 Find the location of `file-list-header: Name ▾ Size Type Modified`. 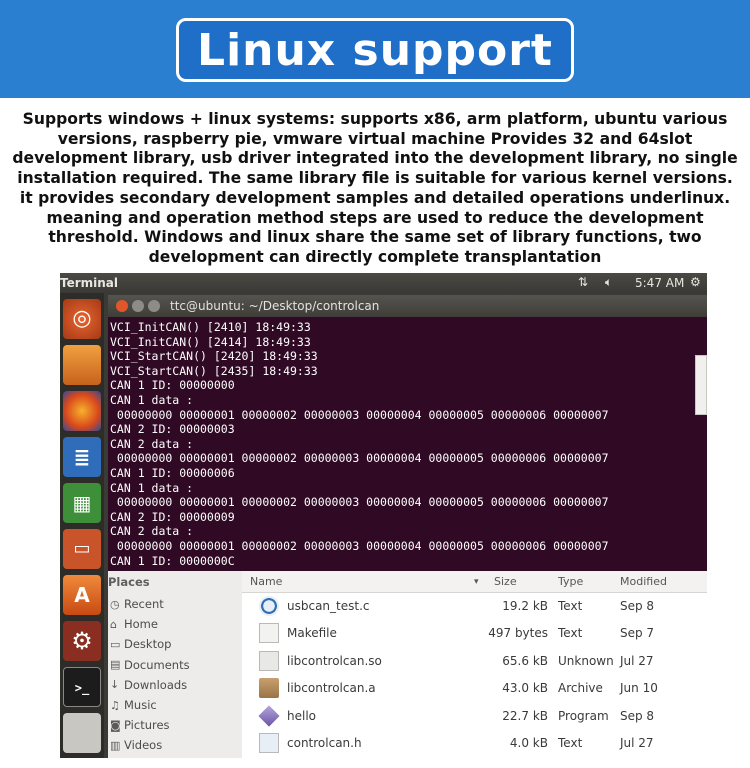

file-list-header: Name ▾ Size Type Modified is located at coordinates (474, 582).